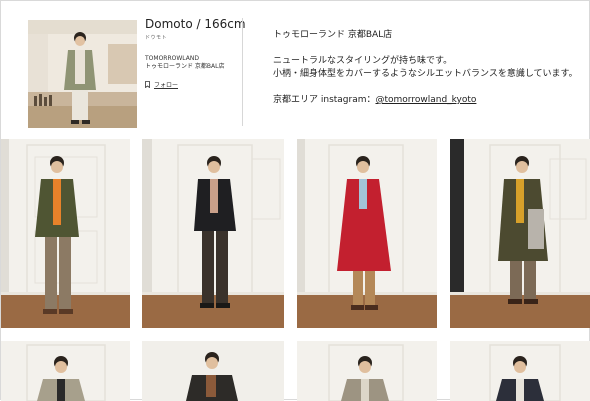  I want to click on instagram-prefix: 京都エリア instagram：, so click(324, 100).